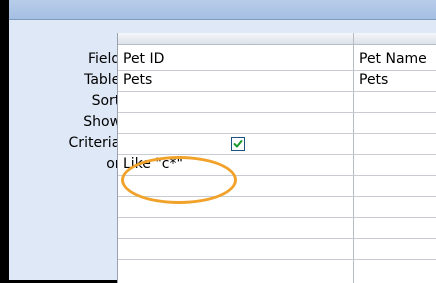 The image size is (436, 283). I want to click on field-cell-col1: Pet ID, so click(237, 59).